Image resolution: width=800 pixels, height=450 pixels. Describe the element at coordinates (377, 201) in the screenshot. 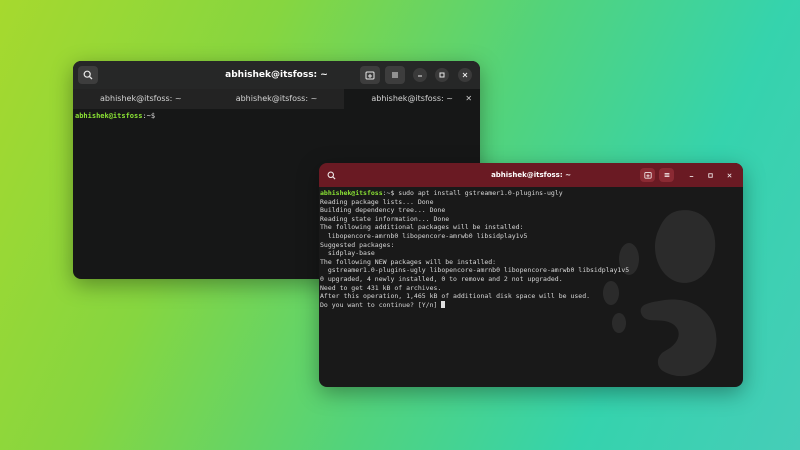

I see `output-line: Reading package lists... Done` at that location.